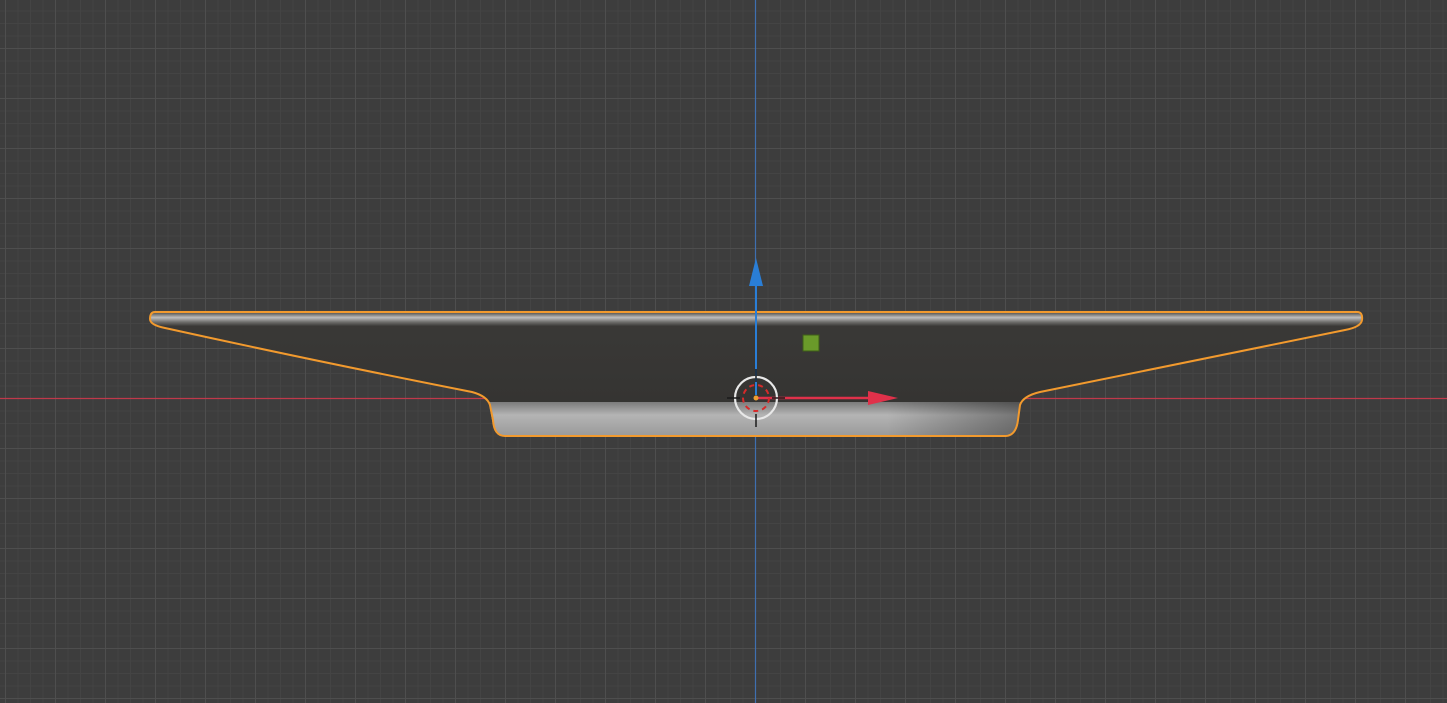 The image size is (1447, 703). I want to click on saucer-foot-shade, so click(754, 417).